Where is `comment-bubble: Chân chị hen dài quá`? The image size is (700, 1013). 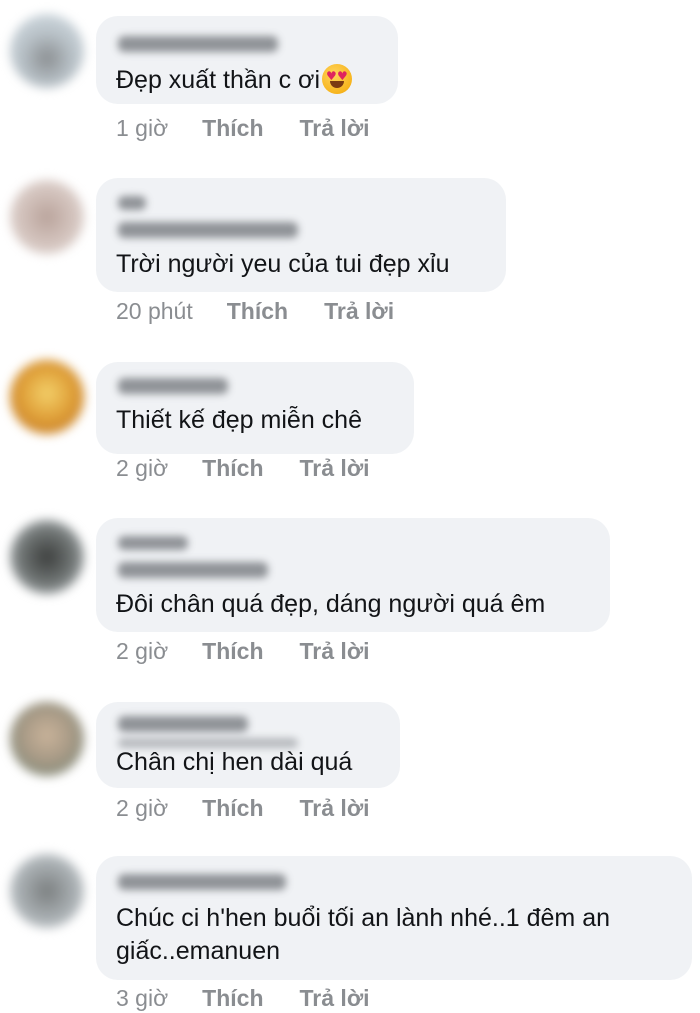
comment-bubble: Chân chị hen dài quá is located at coordinates (248, 745).